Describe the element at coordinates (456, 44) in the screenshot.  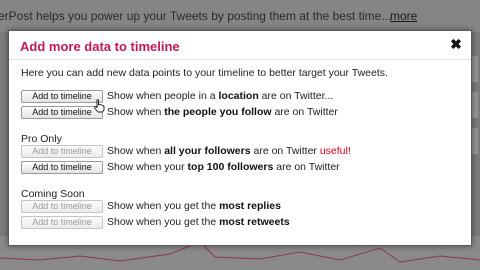
I see `close-icon: ✖` at that location.